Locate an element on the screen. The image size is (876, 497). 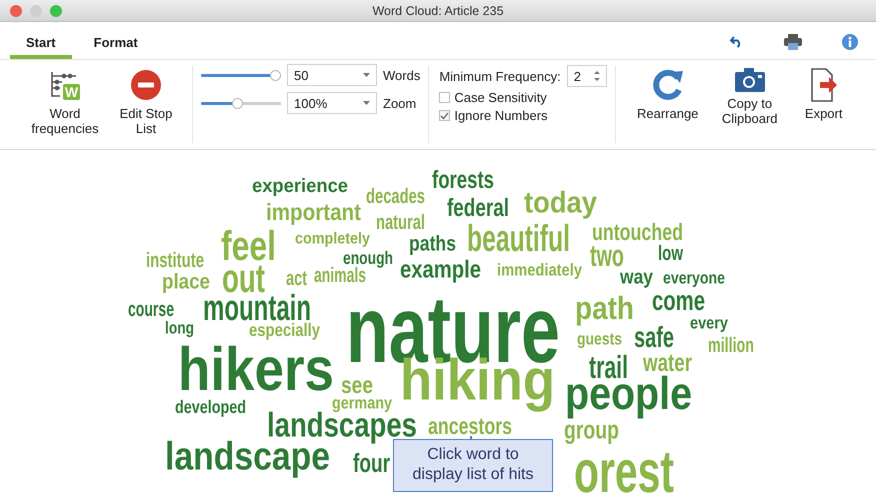
stop-sign-icon is located at coordinates (146, 85).